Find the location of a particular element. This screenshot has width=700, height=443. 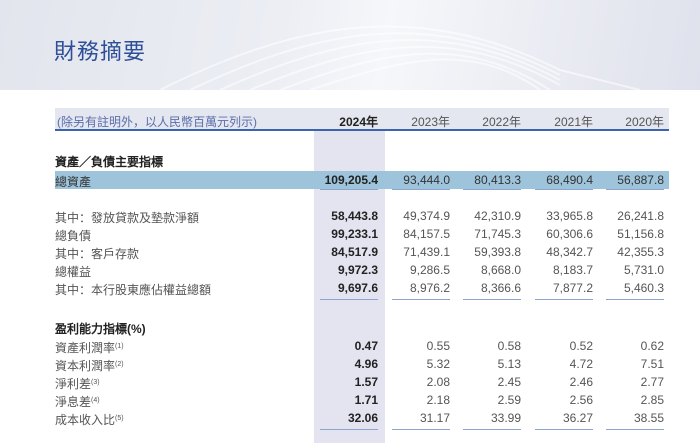

value-cell: 2.46 is located at coordinates (581, 382).